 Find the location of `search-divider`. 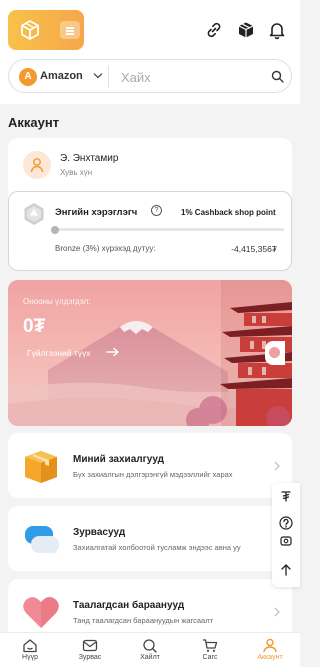

search-divider is located at coordinates (108, 77).